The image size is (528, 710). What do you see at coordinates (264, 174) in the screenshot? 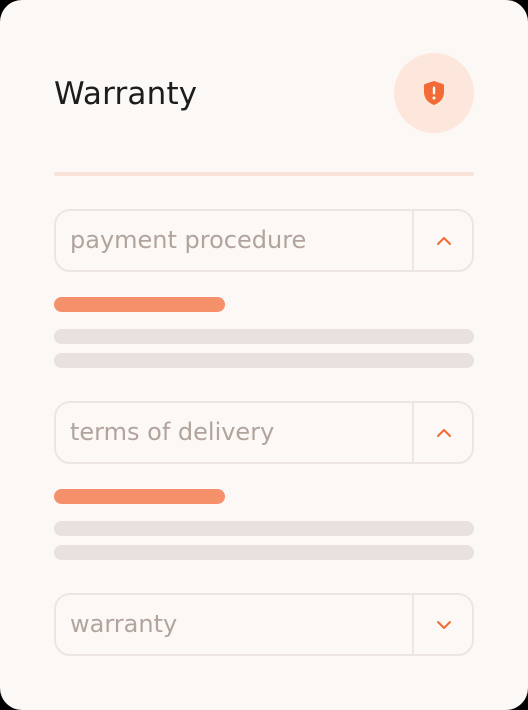
I see `header-divider` at bounding box center [264, 174].